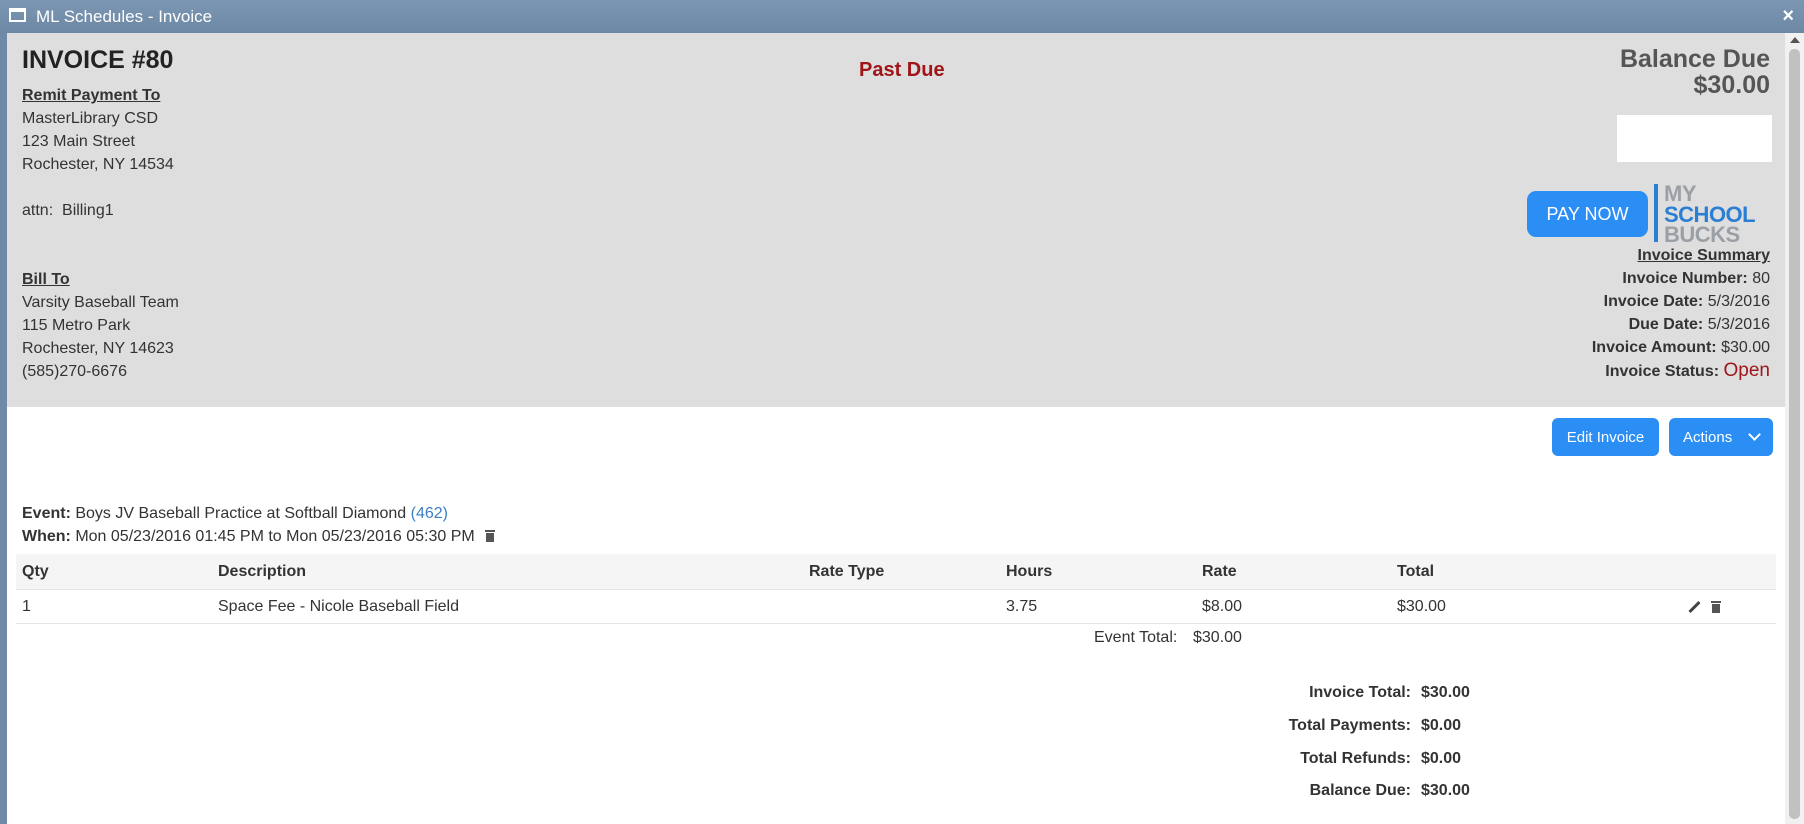 The height and width of the screenshot is (824, 1804). I want to click on close-icon: ×, so click(1788, 16).